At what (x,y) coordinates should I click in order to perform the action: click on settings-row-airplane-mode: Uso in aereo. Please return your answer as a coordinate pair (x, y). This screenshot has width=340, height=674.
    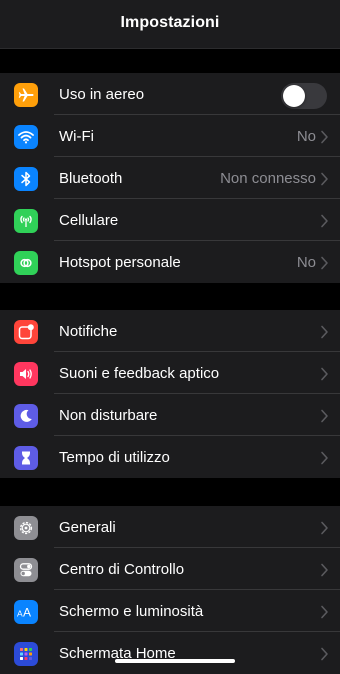
    Looking at the image, I should click on (170, 94).